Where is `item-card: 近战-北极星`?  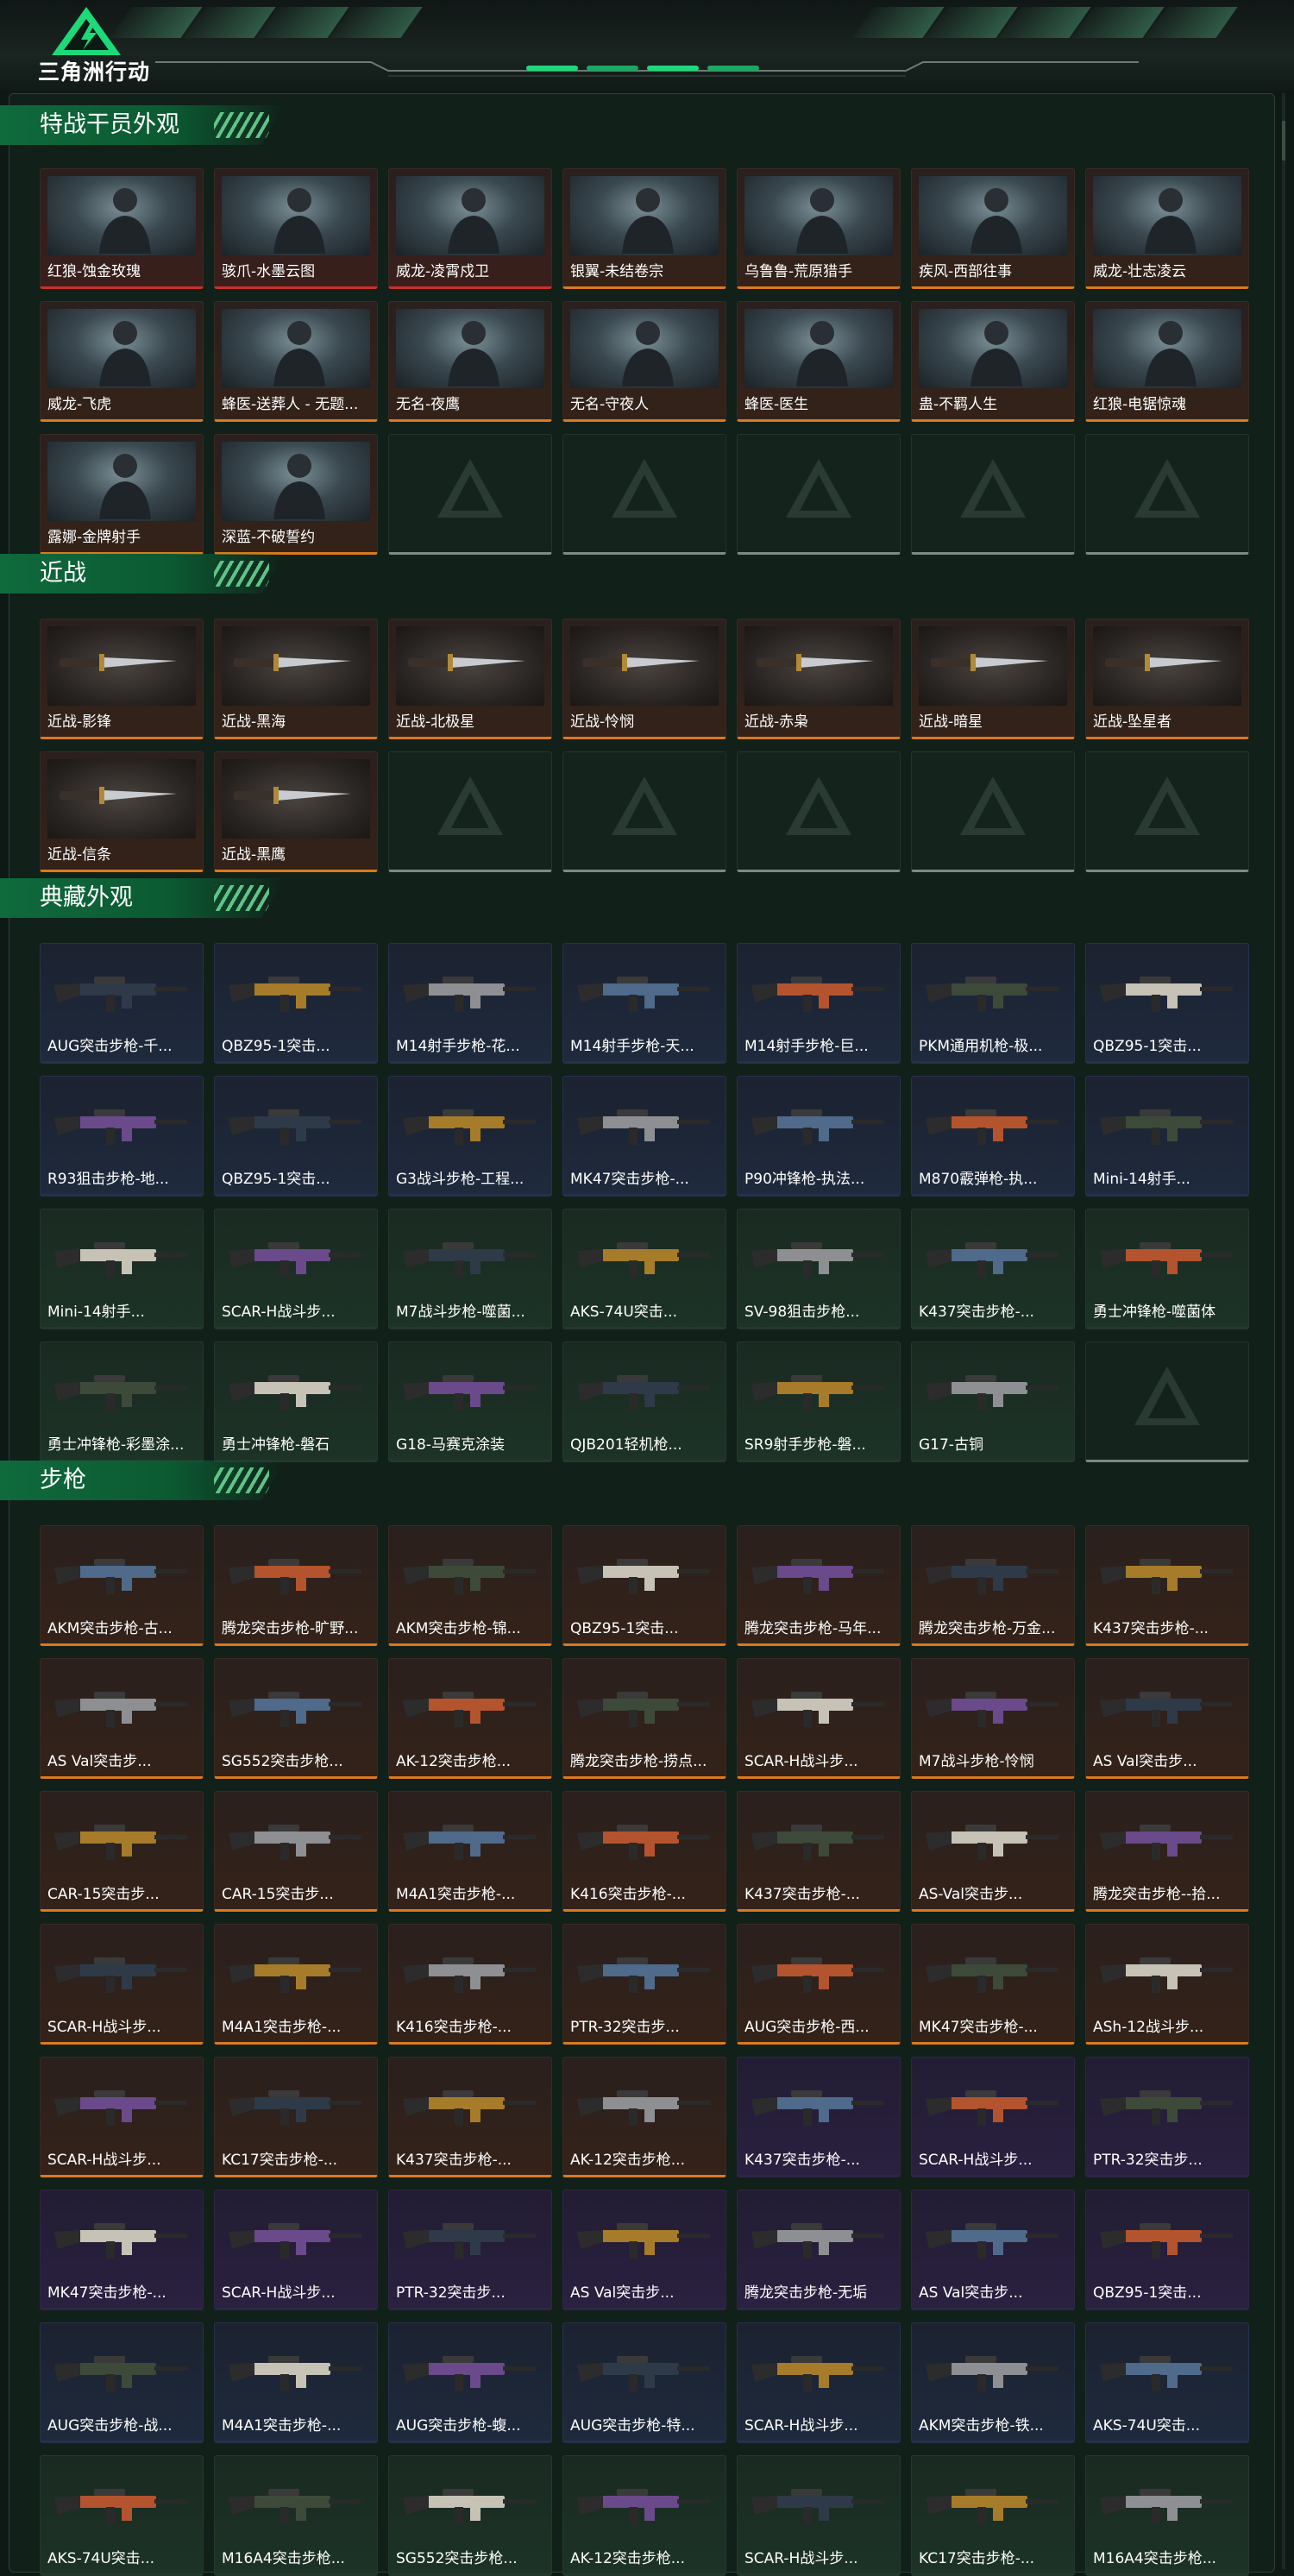
item-card: 近战-北极星 is located at coordinates (470, 679).